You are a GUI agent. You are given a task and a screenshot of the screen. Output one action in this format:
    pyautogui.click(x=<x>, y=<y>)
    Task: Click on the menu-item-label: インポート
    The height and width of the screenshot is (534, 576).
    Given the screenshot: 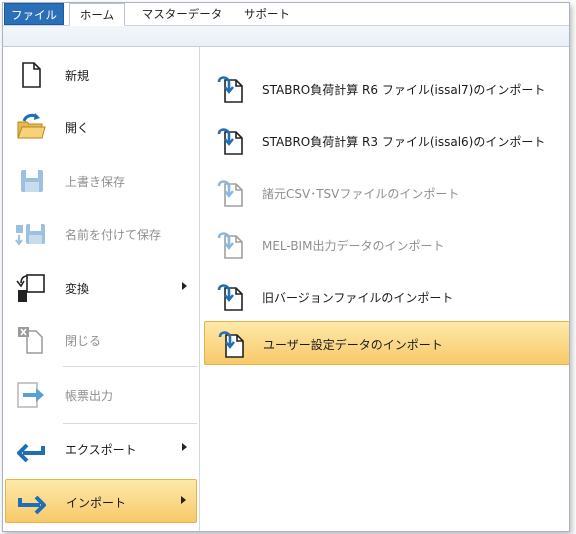 What is the action you would take?
    pyautogui.click(x=96, y=503)
    